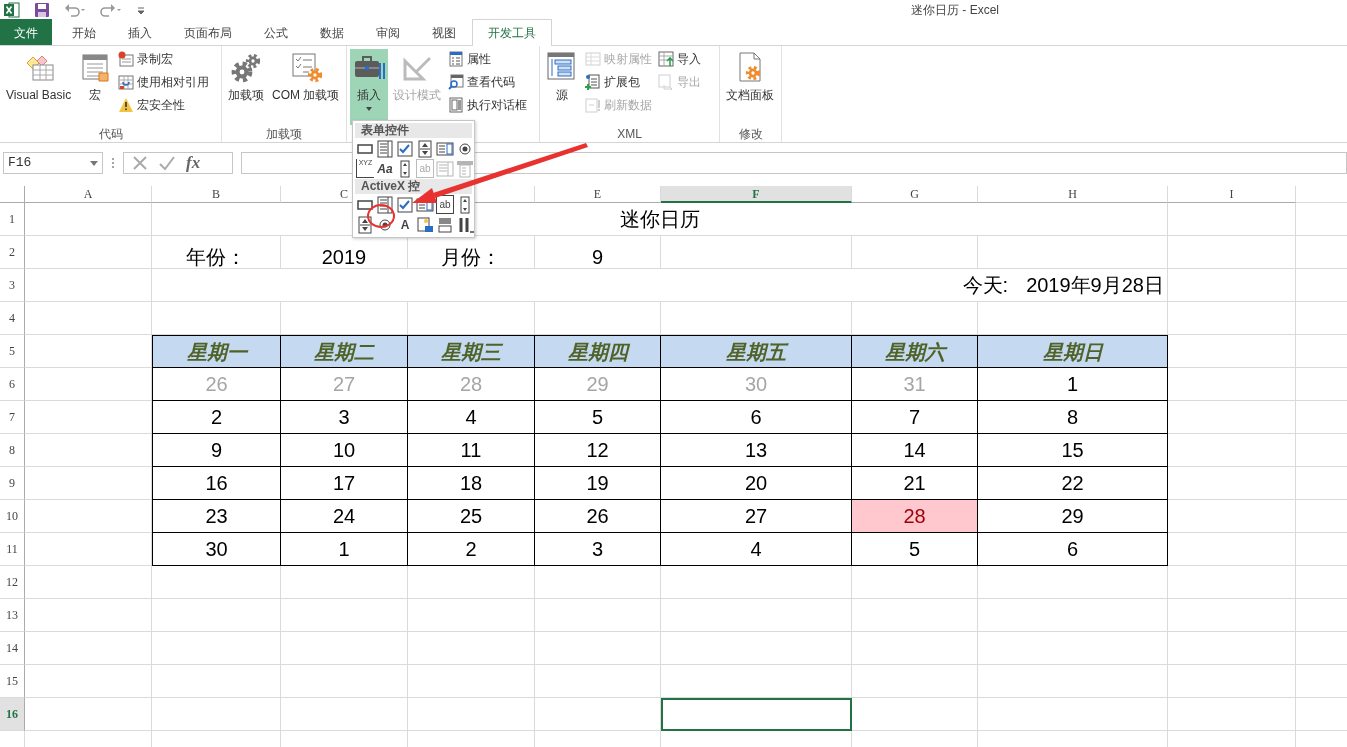  What do you see at coordinates (12, 252) in the screenshot?
I see `row-header: 2` at bounding box center [12, 252].